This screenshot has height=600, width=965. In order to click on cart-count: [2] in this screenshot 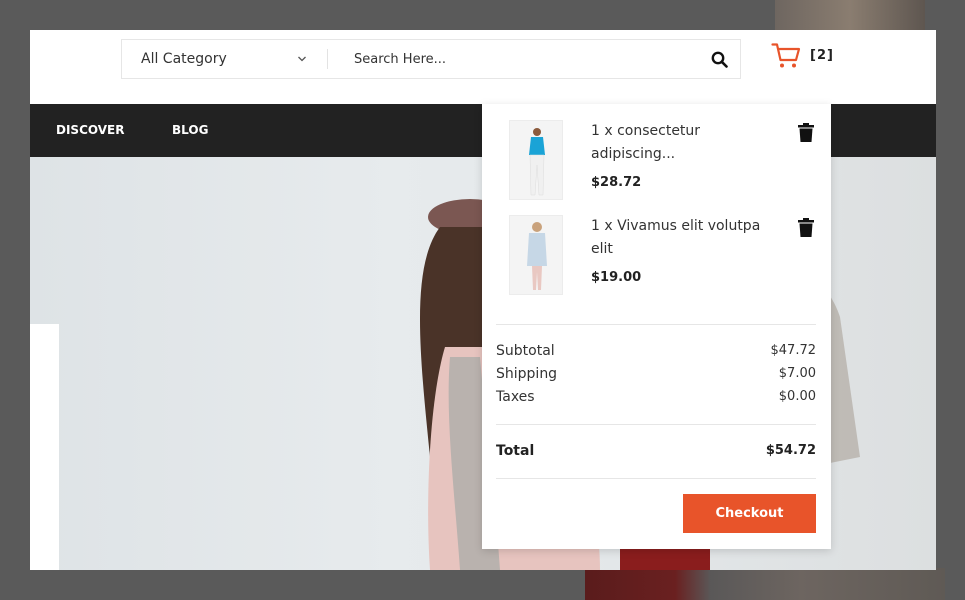, I will do `click(822, 55)`.